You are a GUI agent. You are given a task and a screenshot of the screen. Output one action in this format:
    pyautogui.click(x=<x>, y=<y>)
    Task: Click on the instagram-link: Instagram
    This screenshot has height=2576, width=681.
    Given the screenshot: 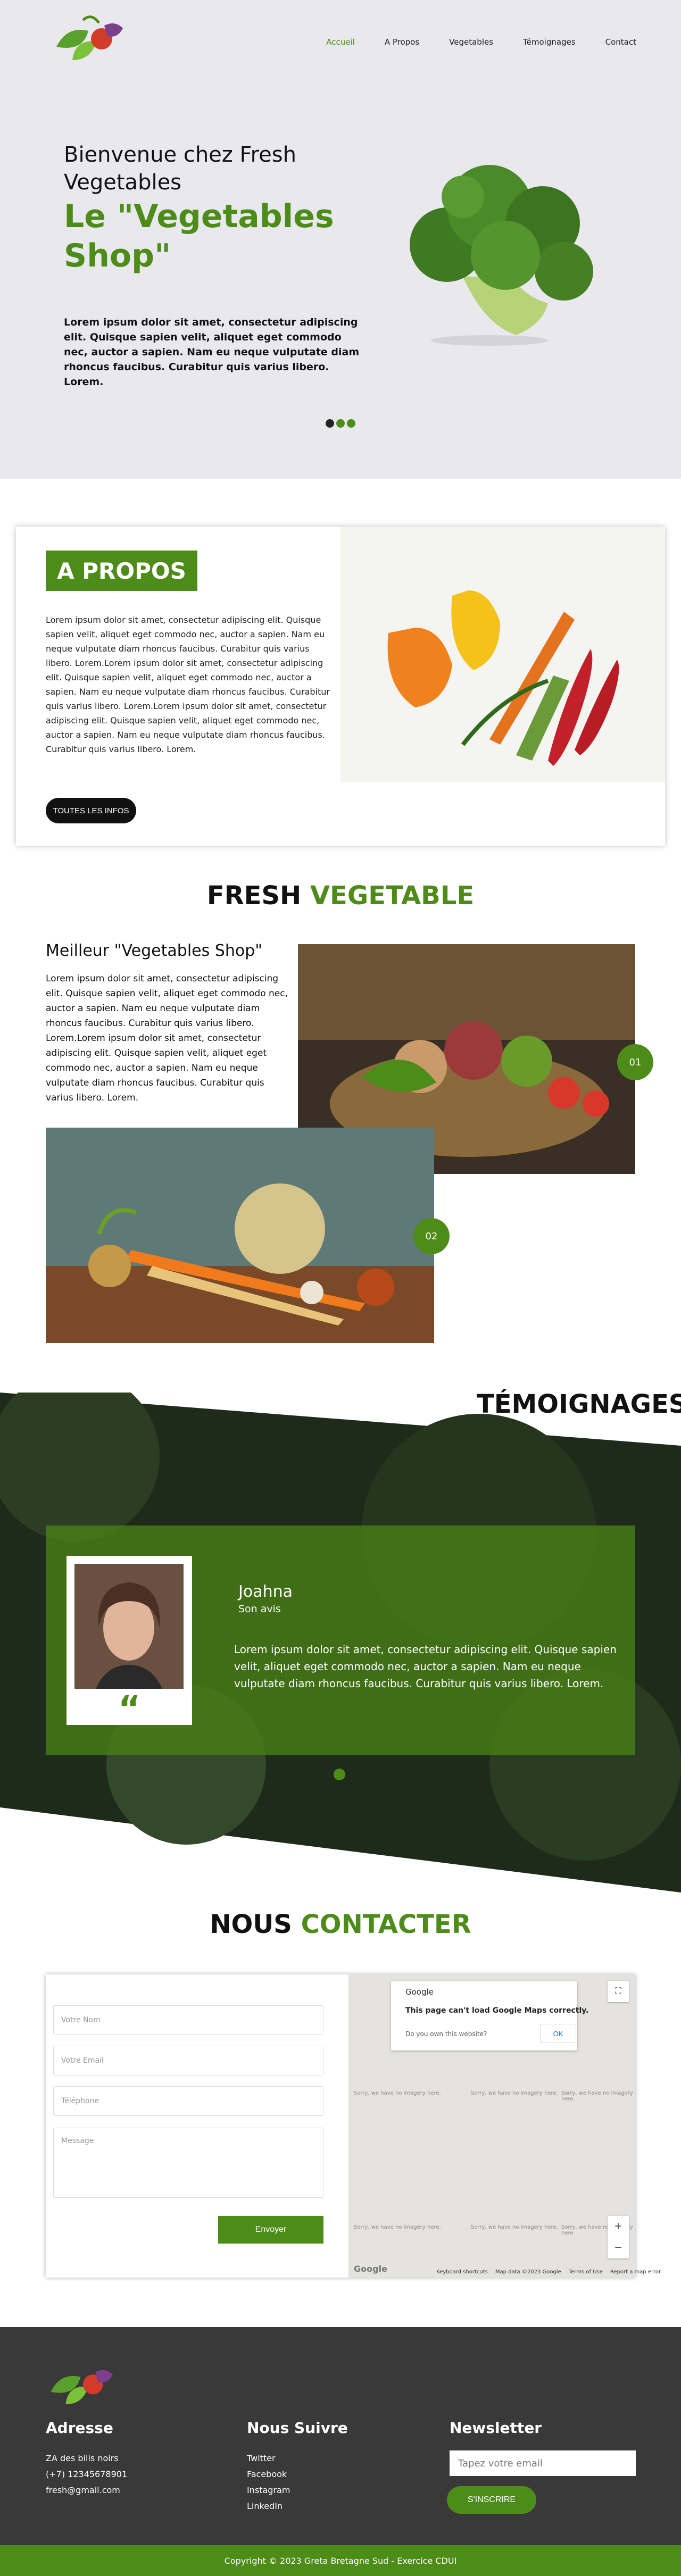 What is the action you would take?
    pyautogui.click(x=268, y=2490)
    